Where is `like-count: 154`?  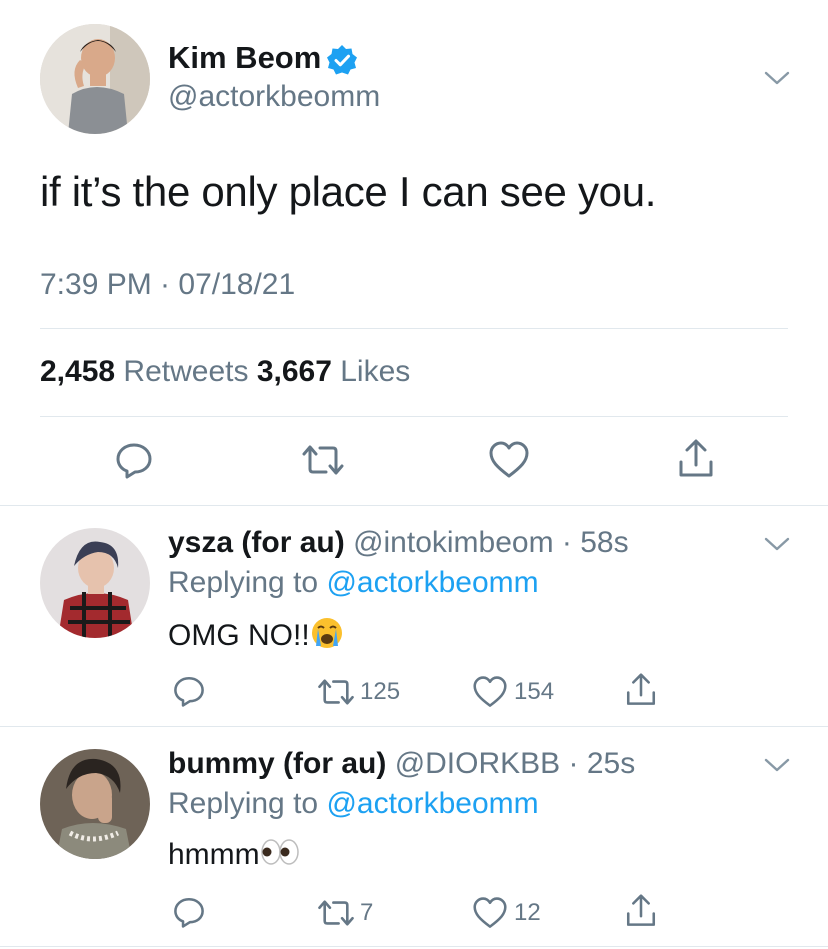 like-count: 154 is located at coordinates (534, 691).